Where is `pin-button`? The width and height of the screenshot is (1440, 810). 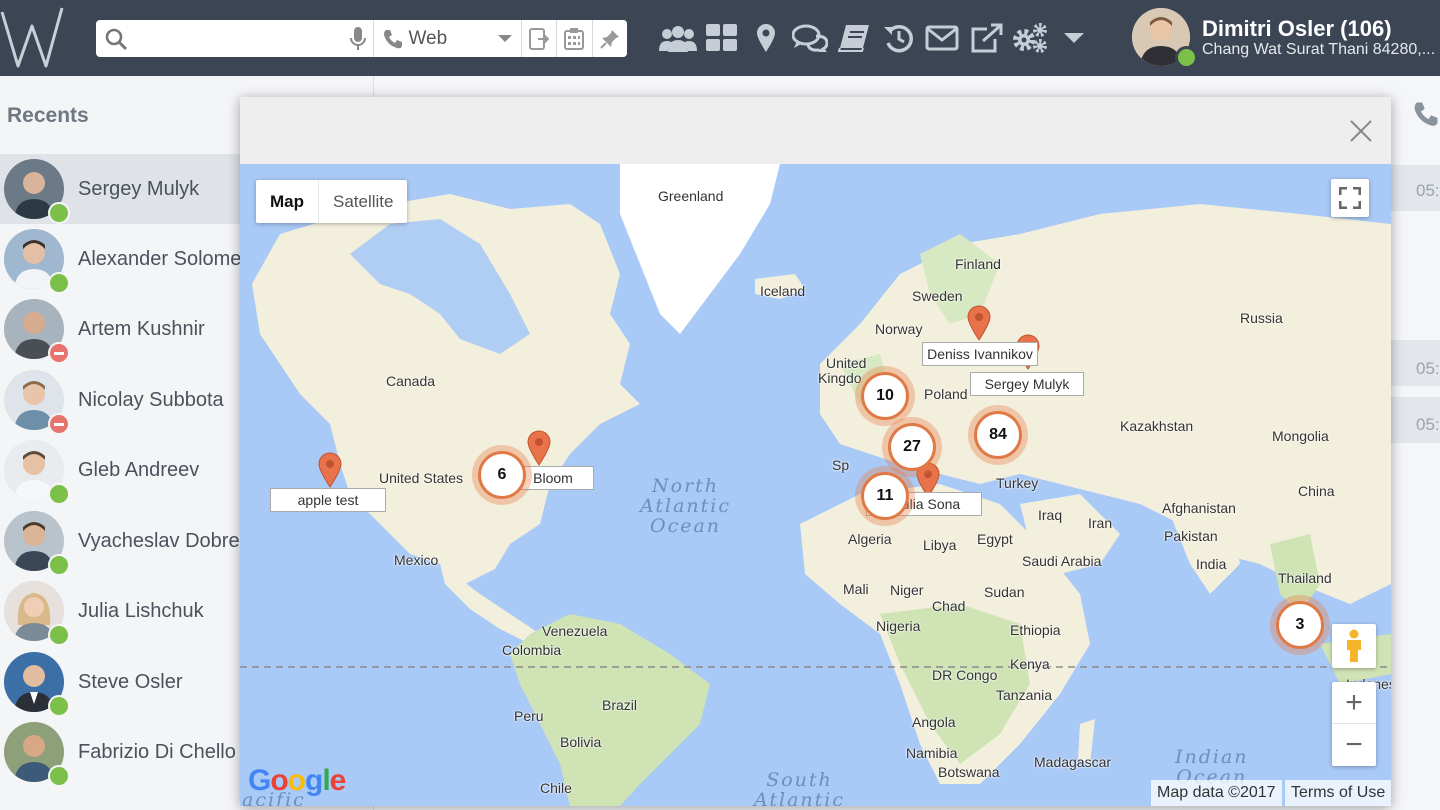 pin-button is located at coordinates (609, 38).